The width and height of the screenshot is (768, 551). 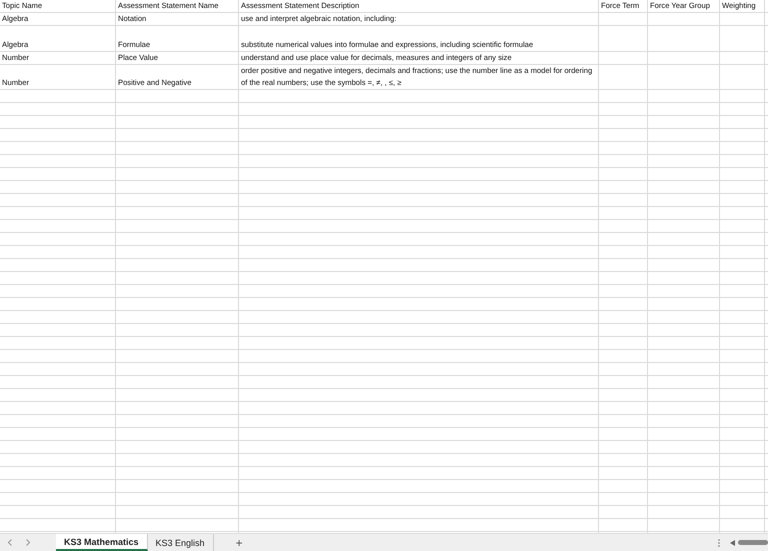 I want to click on scrollbar-thumb, so click(x=753, y=542).